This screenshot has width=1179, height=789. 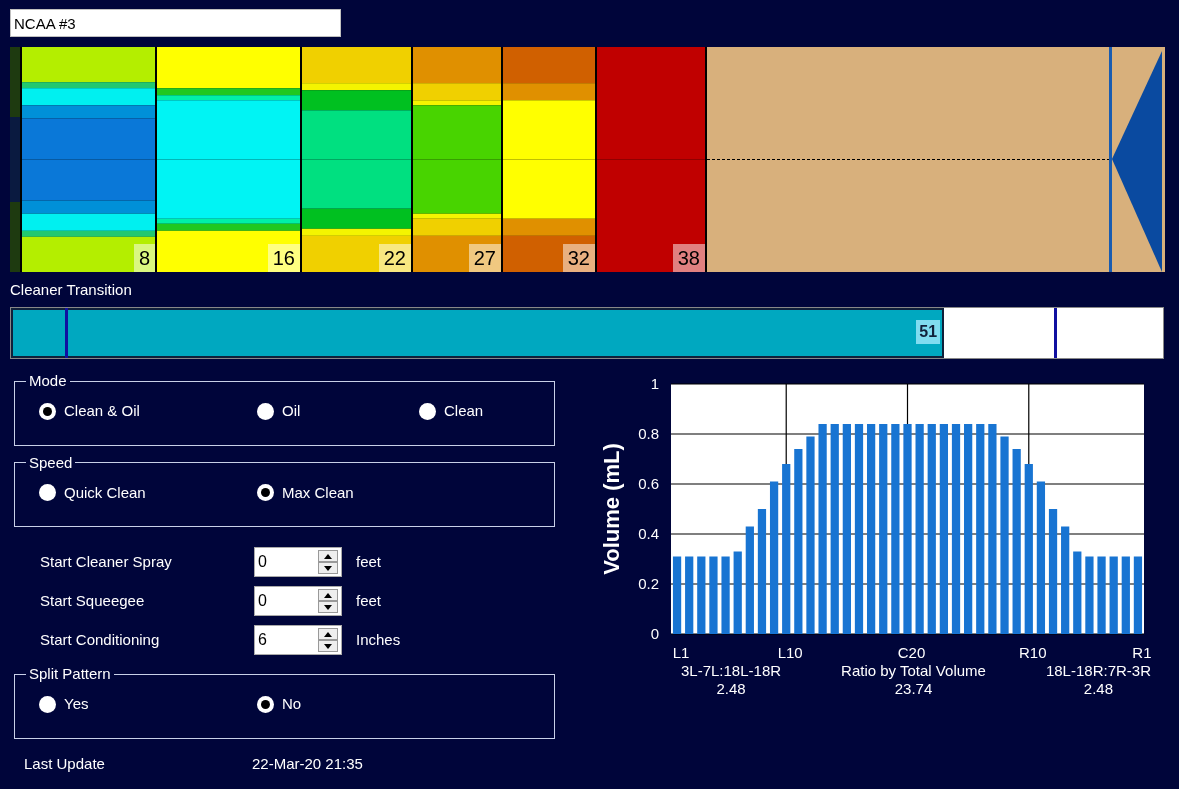 I want to click on x-tick-label: R1, so click(x=1142, y=652).